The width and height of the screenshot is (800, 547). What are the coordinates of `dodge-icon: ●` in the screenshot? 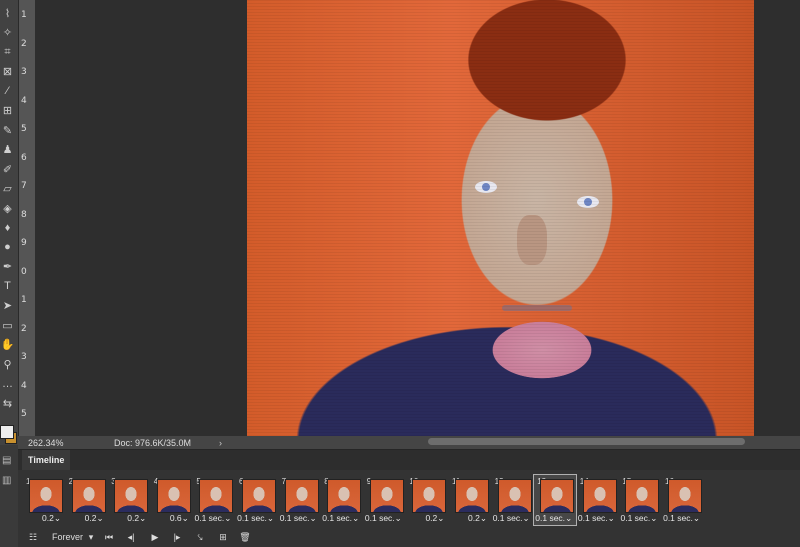 It's located at (7, 247).